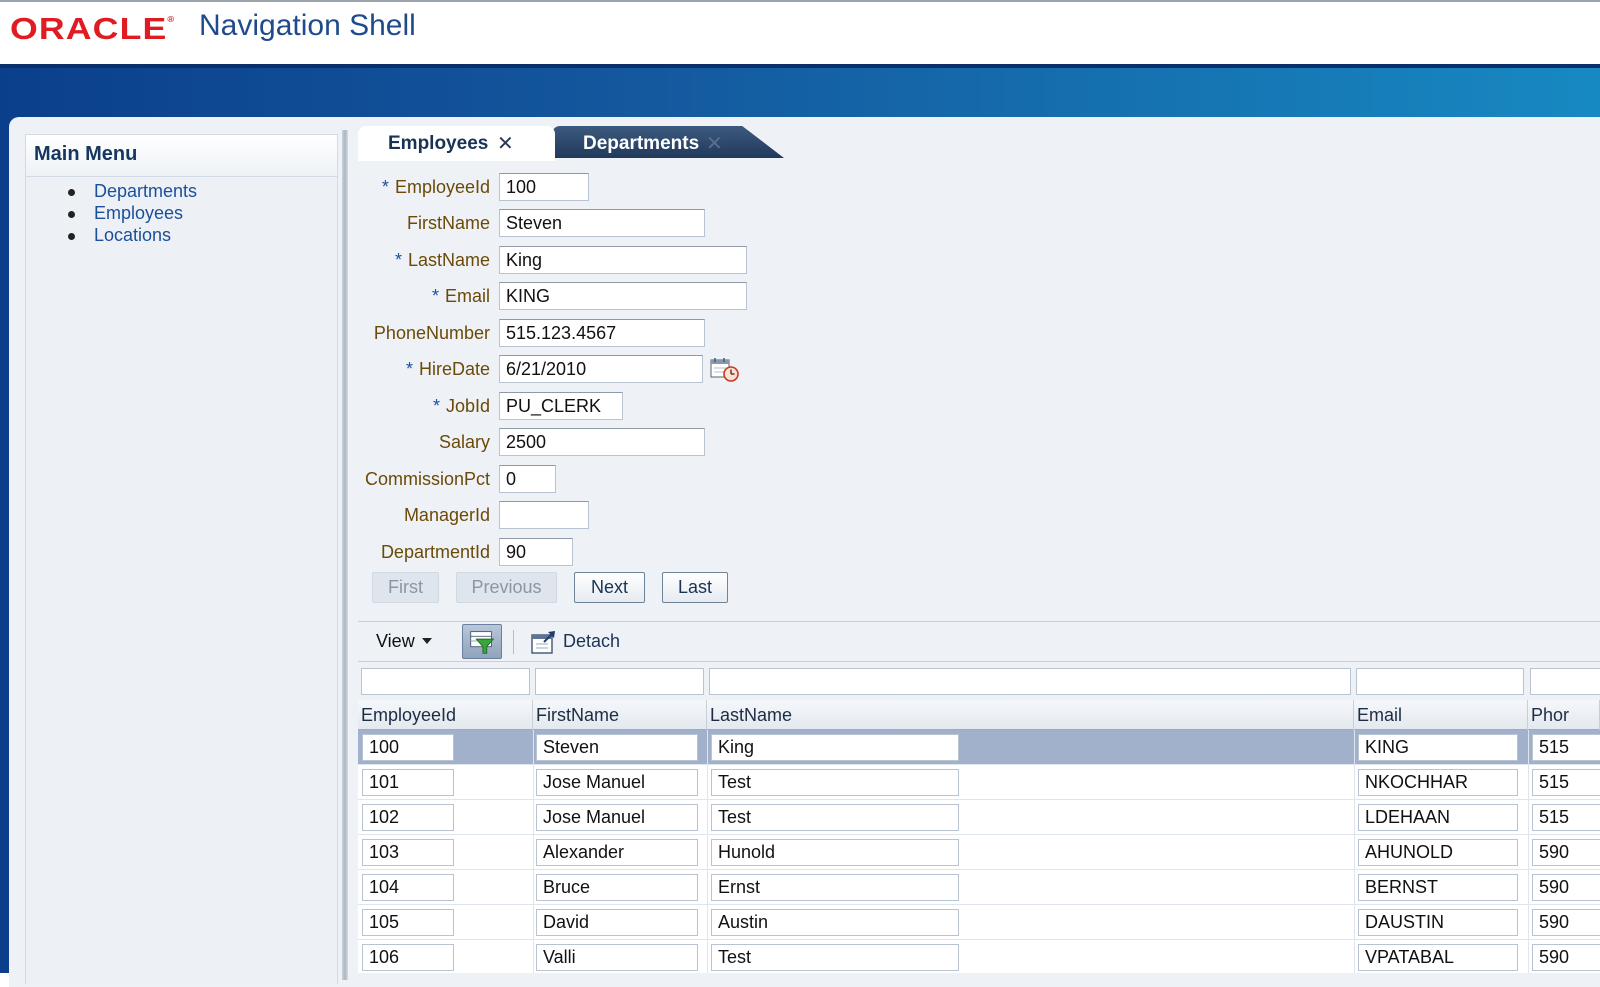 This screenshot has width=1600, height=987. I want to click on table-row: 100 Steven King KING 515, so click(979, 747).